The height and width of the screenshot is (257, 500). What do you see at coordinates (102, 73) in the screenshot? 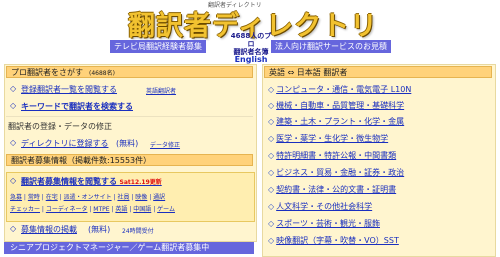
I see `translator-total: (4688名)` at bounding box center [102, 73].